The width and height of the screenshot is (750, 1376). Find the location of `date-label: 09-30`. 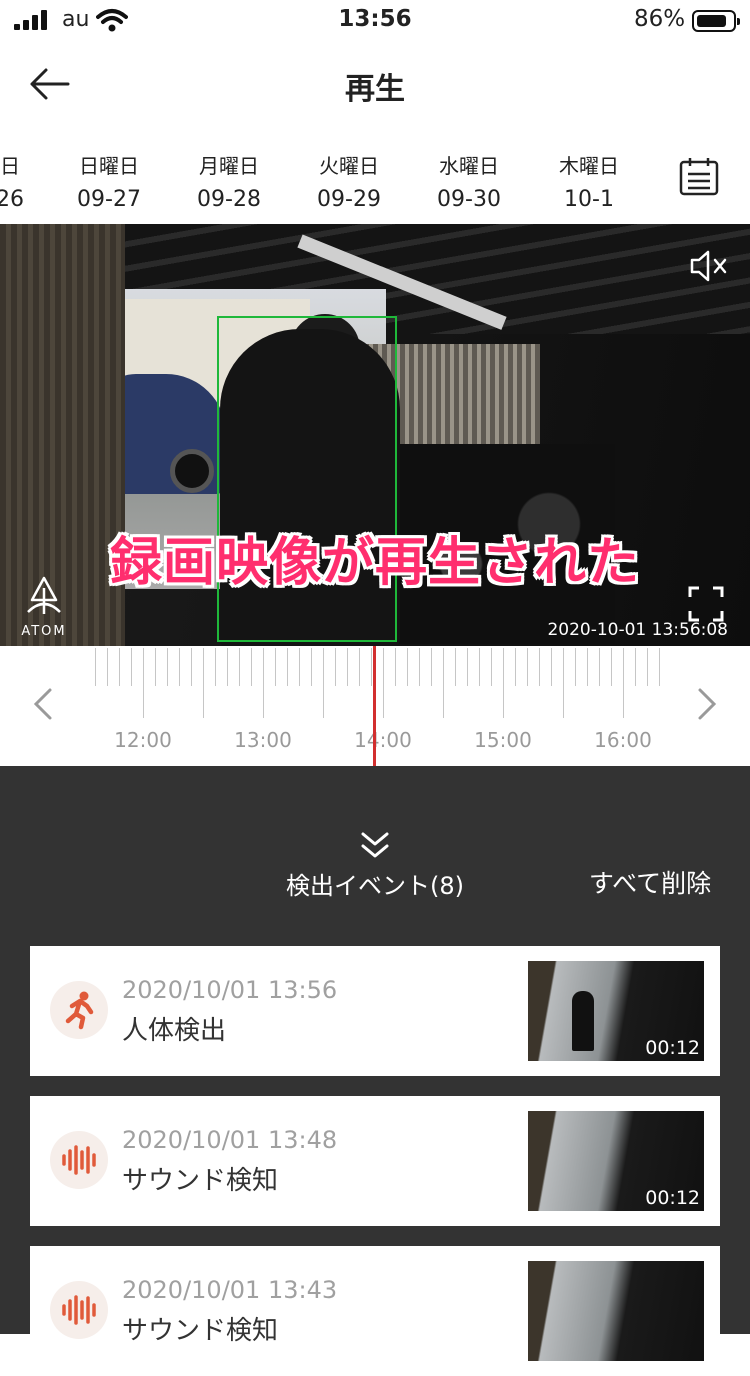

date-label: 09-30 is located at coordinates (469, 199).